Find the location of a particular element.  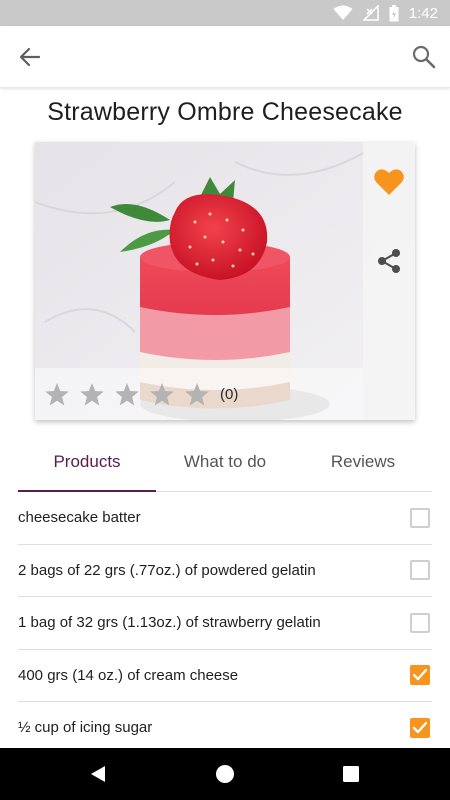

status-bar: 1:42 is located at coordinates (225, 13).